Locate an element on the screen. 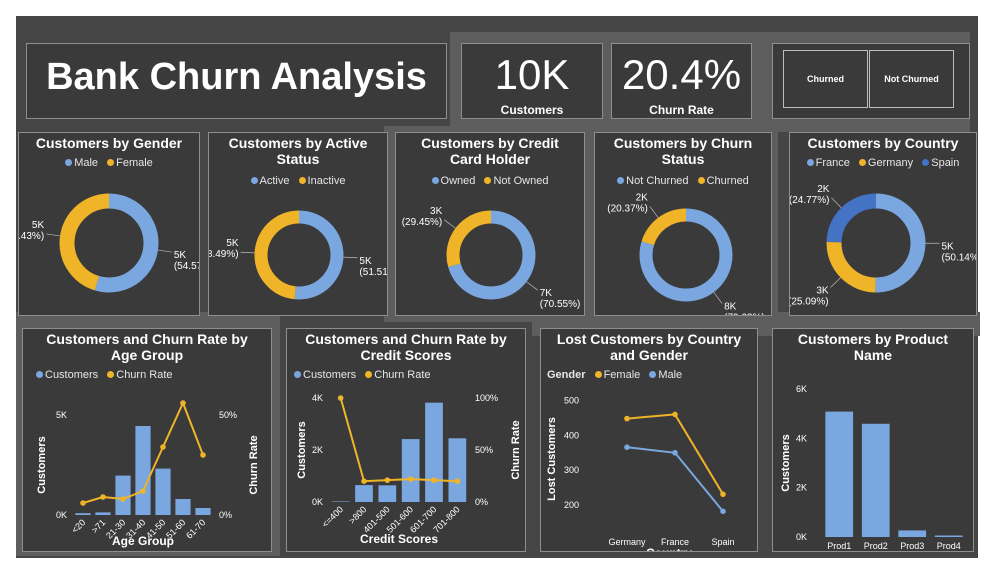 This screenshot has height=576, width=996. y-tick-label: 5K is located at coordinates (61, 415).